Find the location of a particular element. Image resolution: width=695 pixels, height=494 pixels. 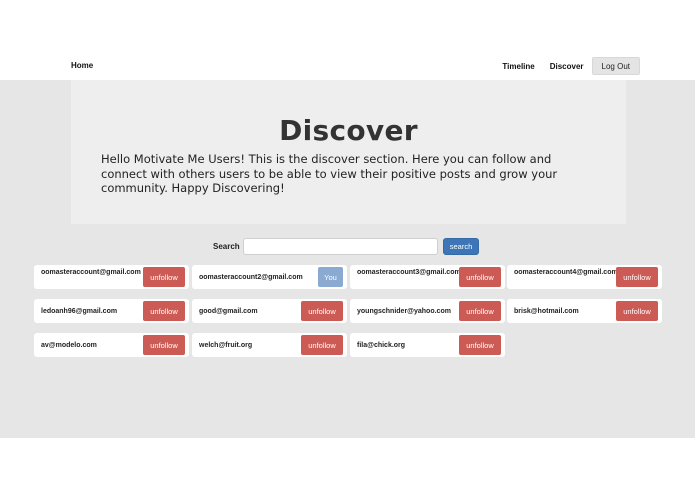

search-label: Search is located at coordinates (226, 246).